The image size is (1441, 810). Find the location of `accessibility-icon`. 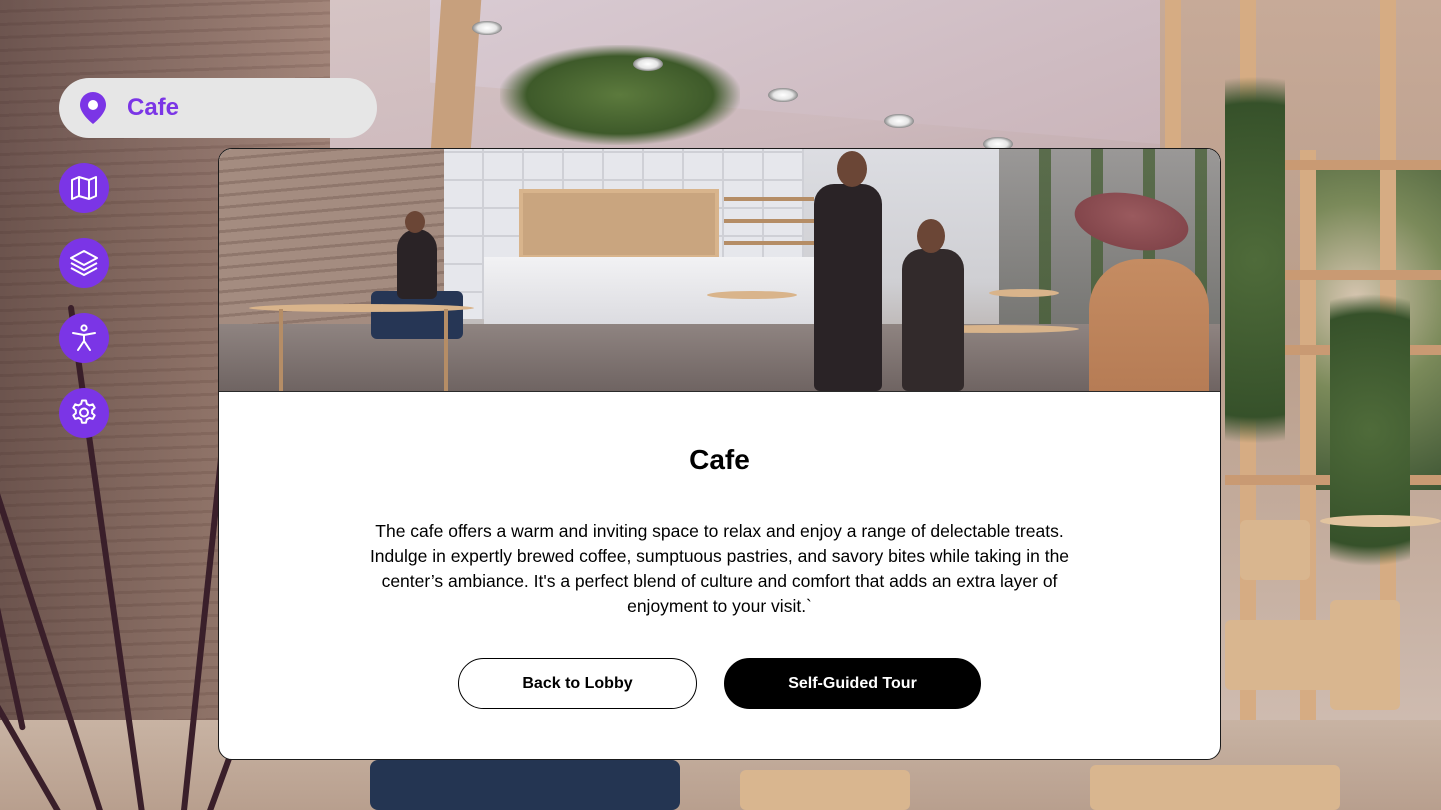

accessibility-icon is located at coordinates (84, 337).